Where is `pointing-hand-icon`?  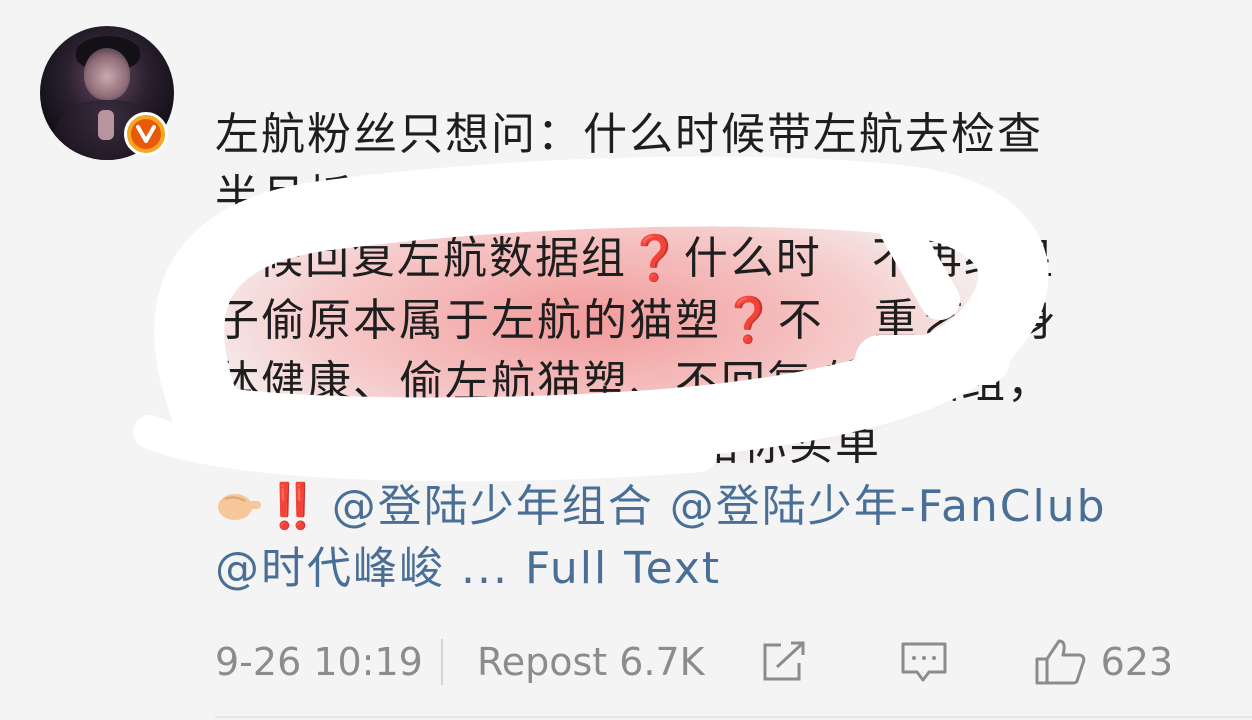
pointing-hand-icon is located at coordinates (239, 507).